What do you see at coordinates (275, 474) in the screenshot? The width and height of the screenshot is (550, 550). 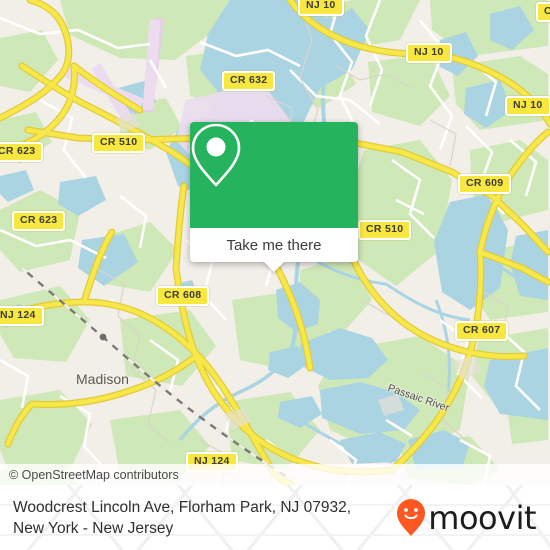 I see `map-attribution: © OpenStreetMap contributors` at bounding box center [275, 474].